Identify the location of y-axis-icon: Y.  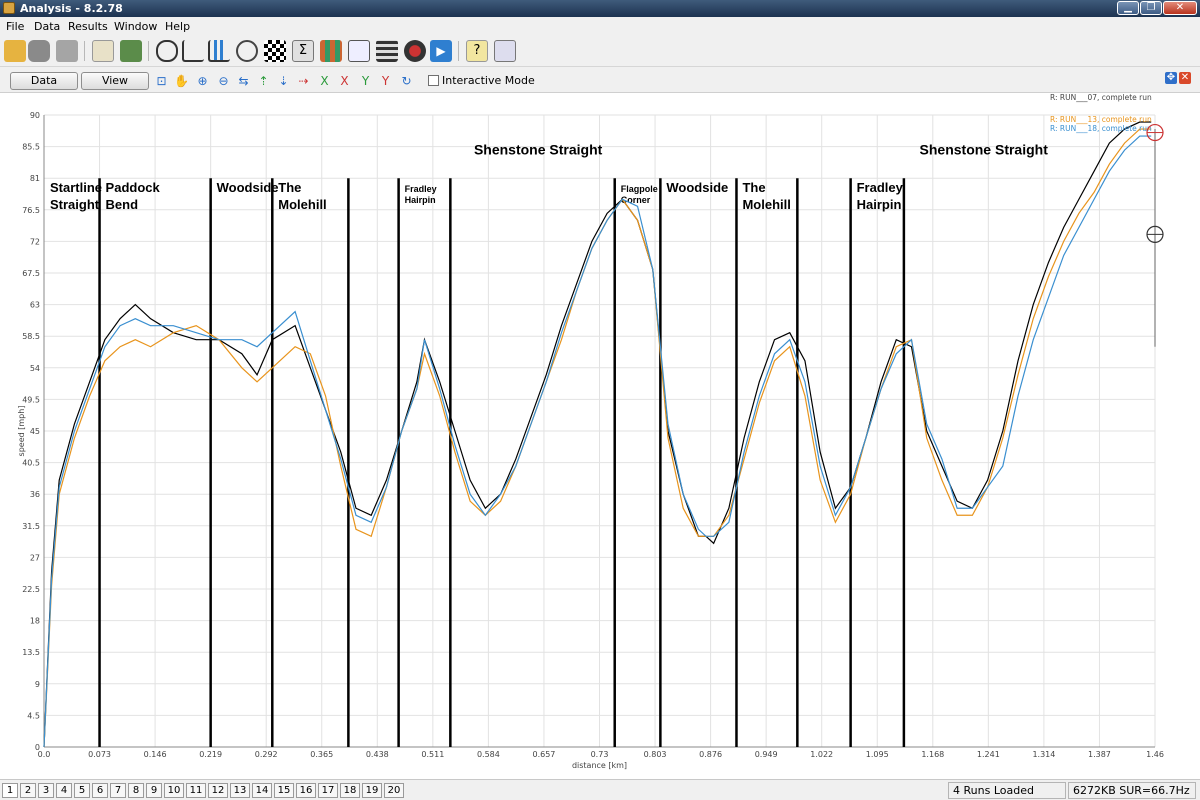
(365, 81).